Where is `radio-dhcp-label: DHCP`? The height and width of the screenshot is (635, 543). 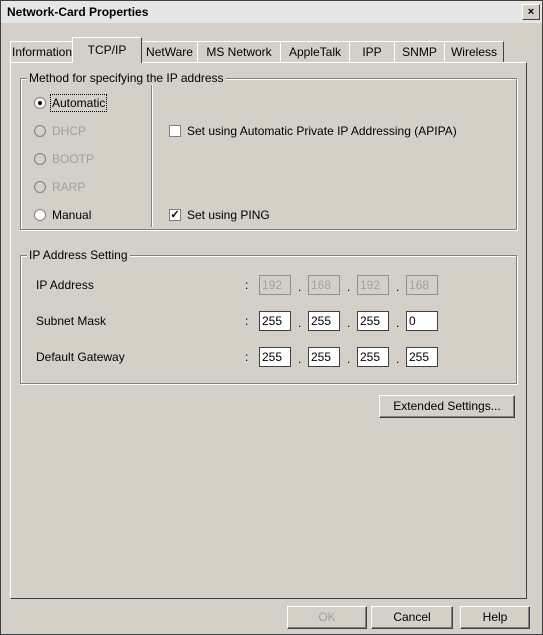
radio-dhcp-label: DHCP is located at coordinates (69, 131).